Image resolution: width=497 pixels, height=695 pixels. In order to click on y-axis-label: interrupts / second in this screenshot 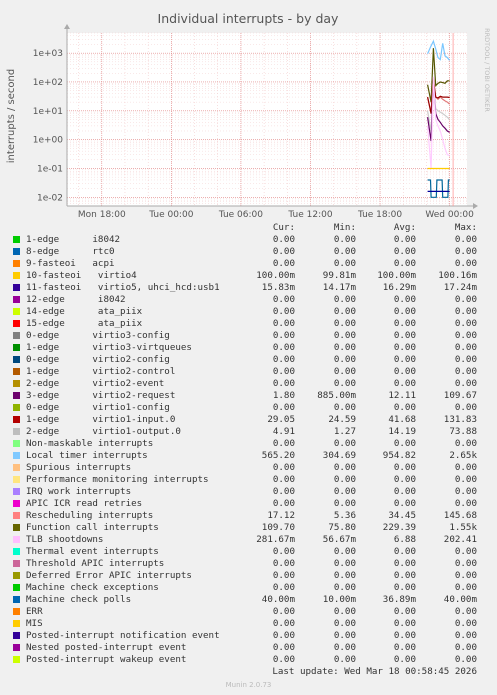, I will do `click(11, 116)`.